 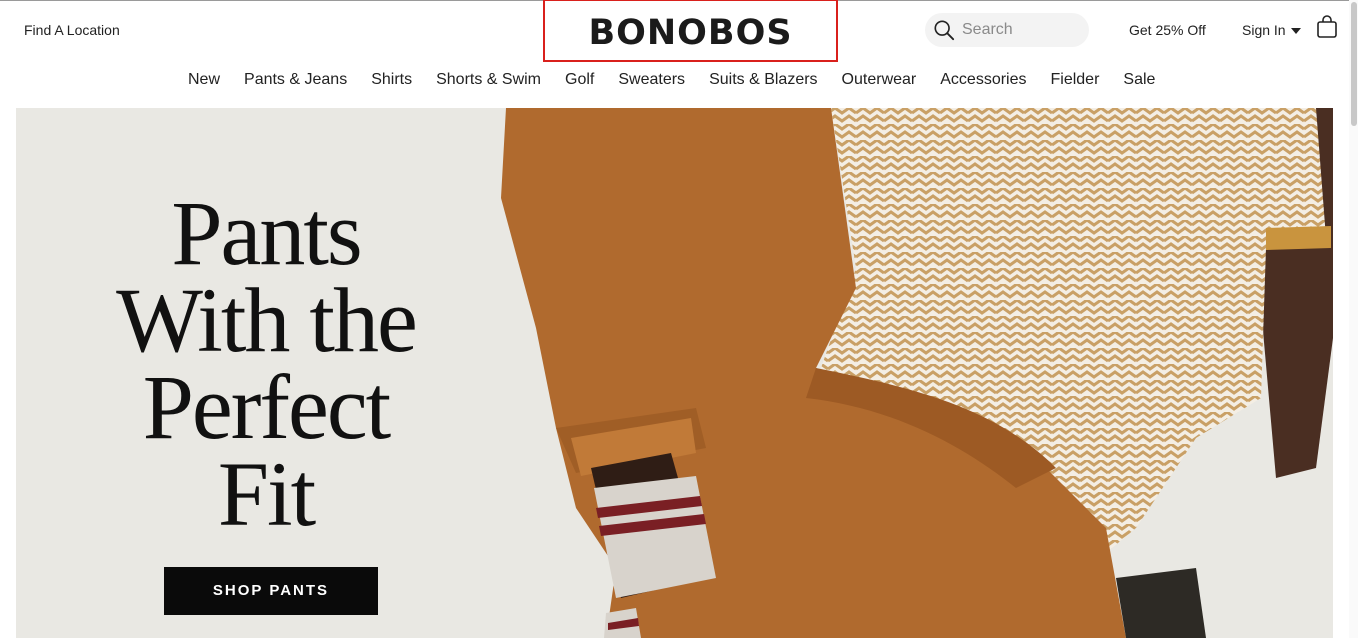 I want to click on shopping-bag-icon, so click(x=1327, y=27).